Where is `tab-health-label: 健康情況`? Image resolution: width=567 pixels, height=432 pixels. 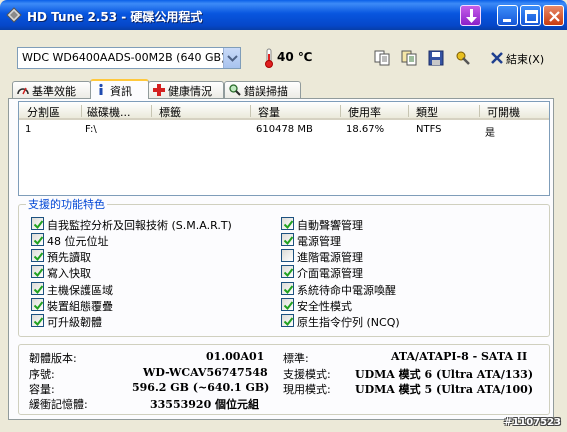
tab-health-label: 健康情況 is located at coordinates (190, 91).